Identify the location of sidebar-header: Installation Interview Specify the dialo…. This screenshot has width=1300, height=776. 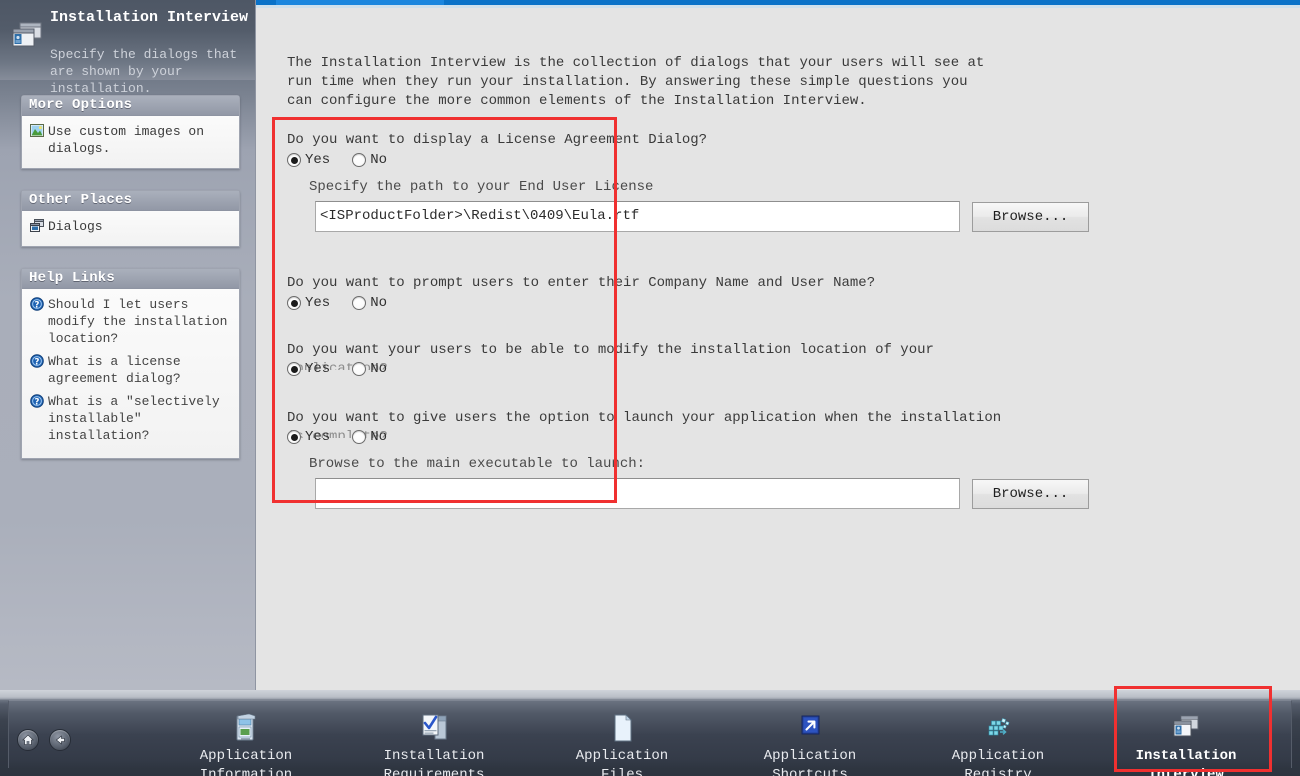
(127, 48).